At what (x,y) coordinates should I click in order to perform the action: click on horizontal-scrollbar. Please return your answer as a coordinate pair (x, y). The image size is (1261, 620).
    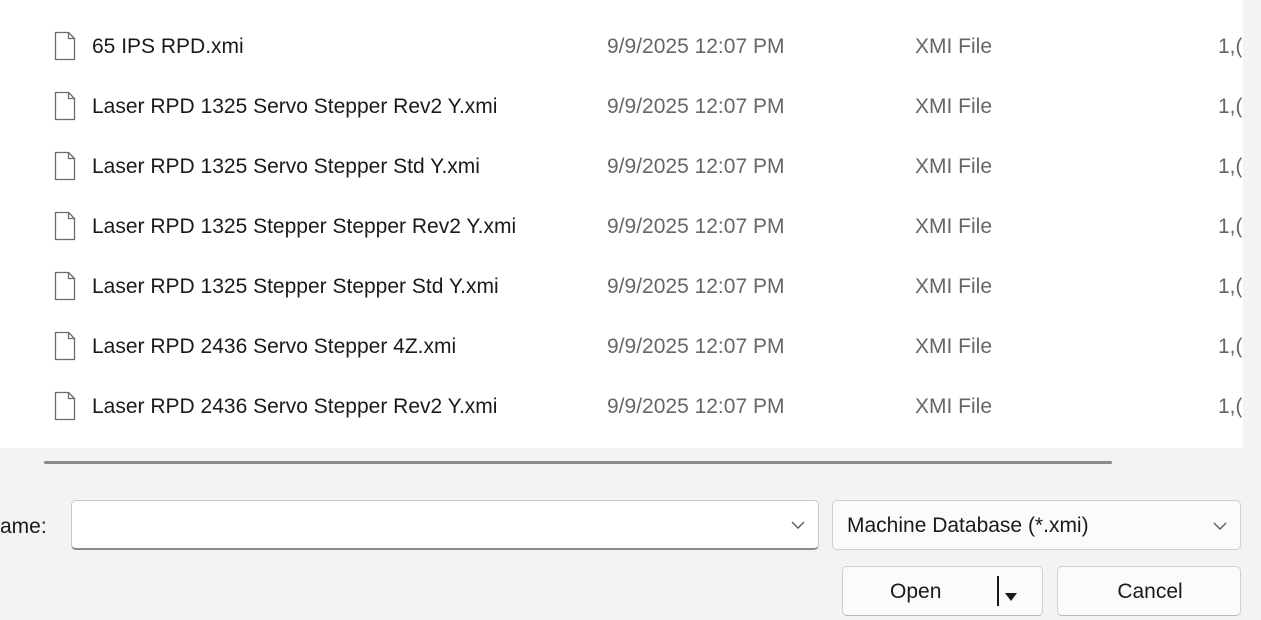
    Looking at the image, I should click on (621, 463).